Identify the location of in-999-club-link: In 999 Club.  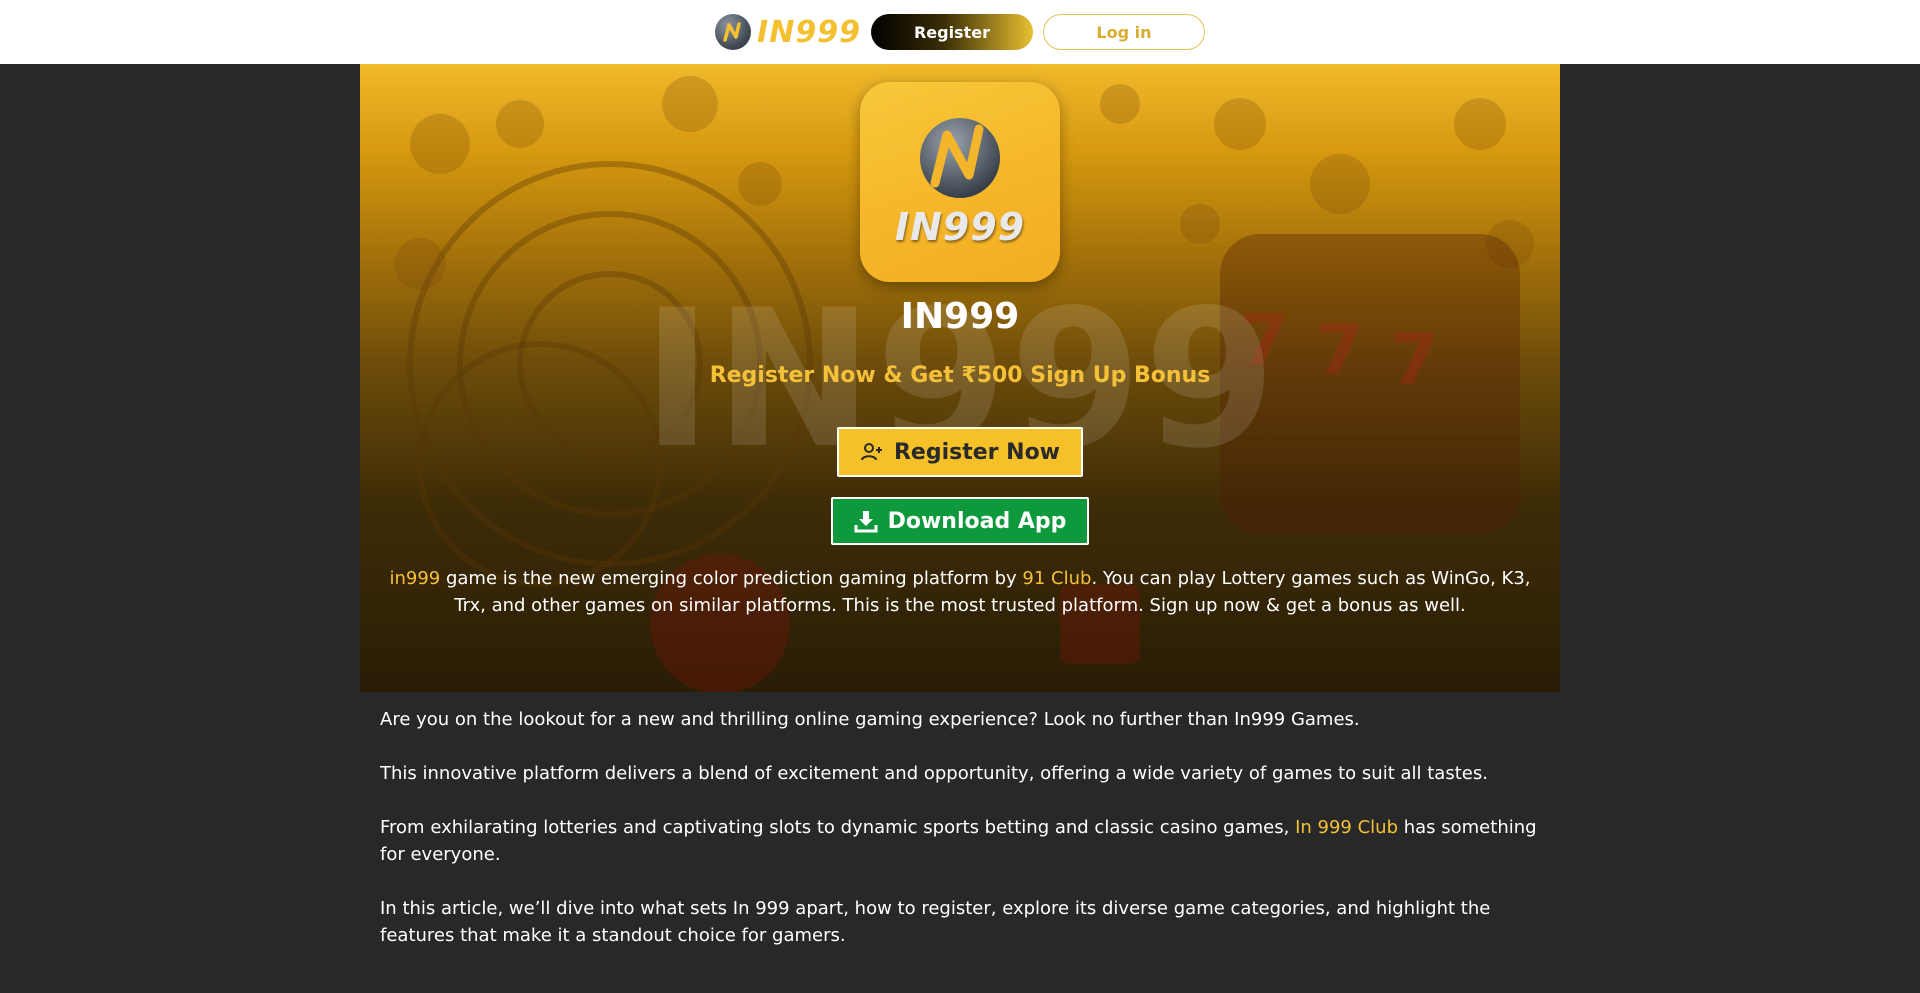
(1346, 827).